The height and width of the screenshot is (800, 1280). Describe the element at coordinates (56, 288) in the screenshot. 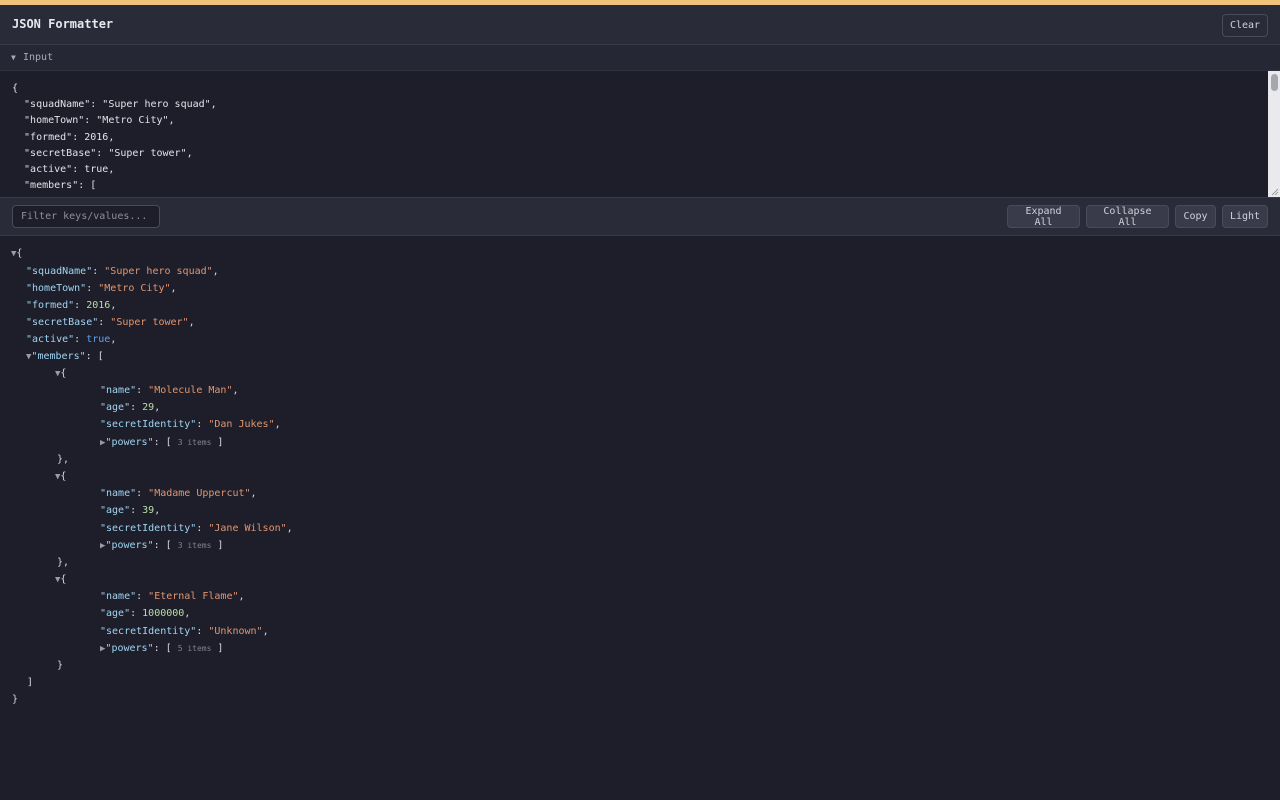

I see `tree-key: "homeTown"` at that location.